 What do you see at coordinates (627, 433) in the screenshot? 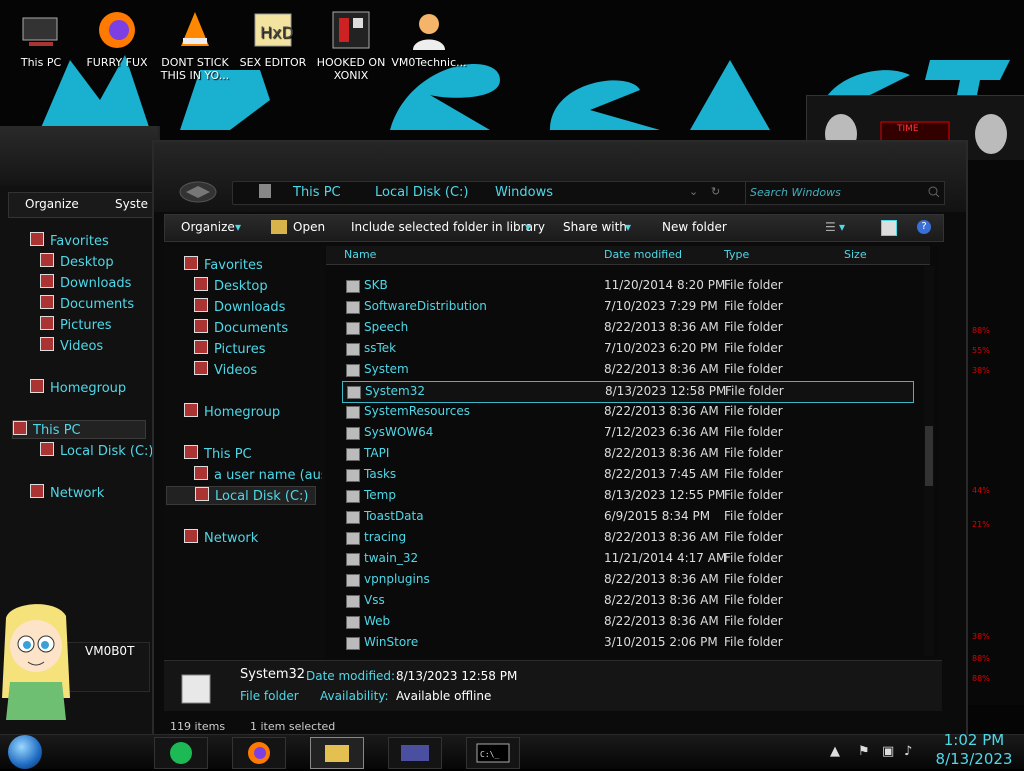
I see `file-row: SysWOW64 7/12/2023 6:36 AM File folder` at bounding box center [627, 433].